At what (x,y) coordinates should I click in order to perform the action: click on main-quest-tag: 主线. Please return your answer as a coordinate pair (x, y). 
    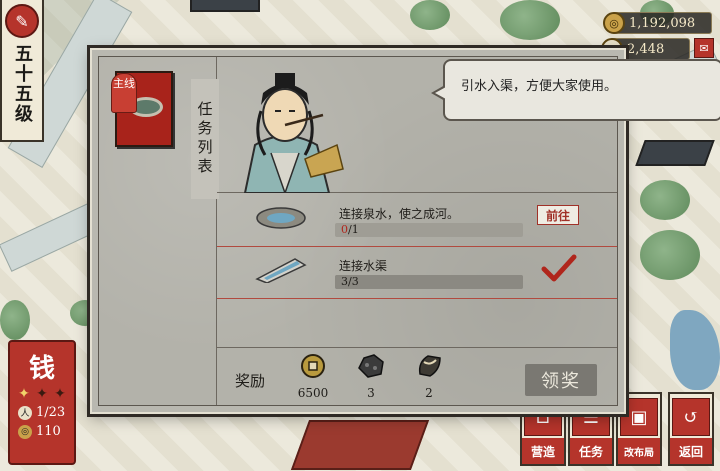
    Looking at the image, I should click on (124, 93).